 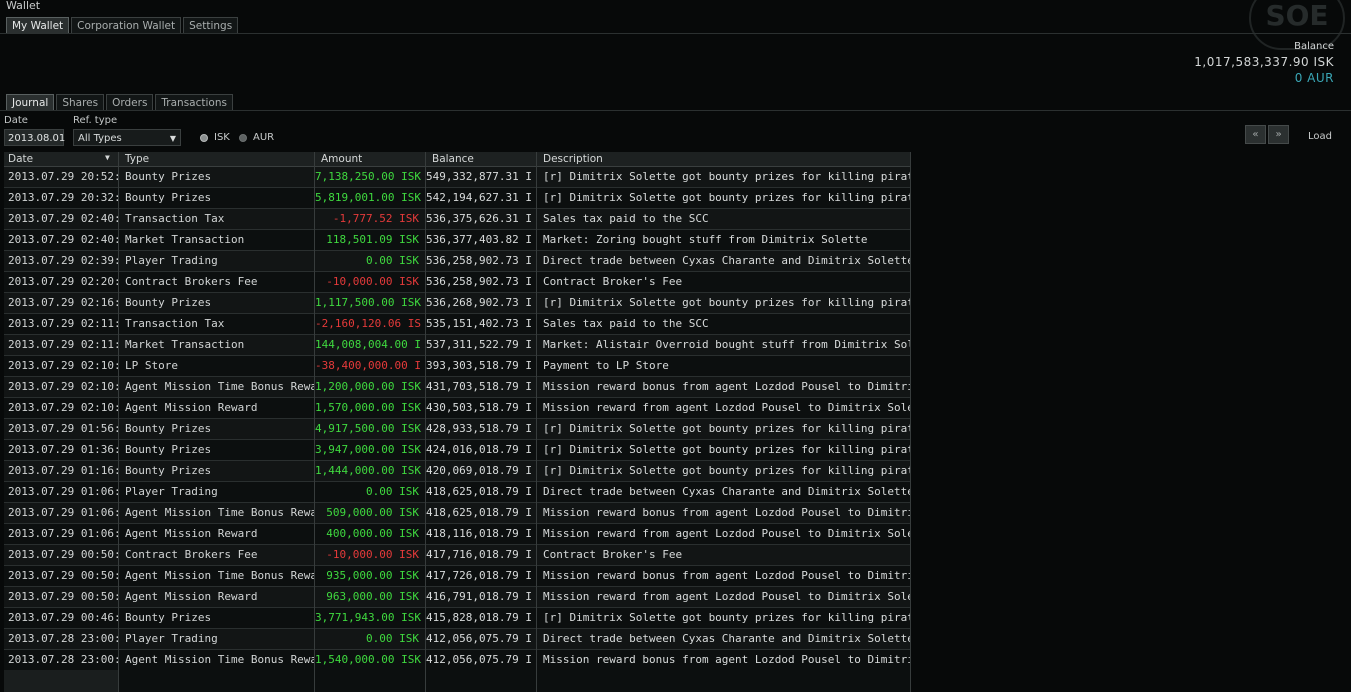 What do you see at coordinates (479, 659) in the screenshot?
I see `cell-balance: 412,056,075.79 ISK` at bounding box center [479, 659].